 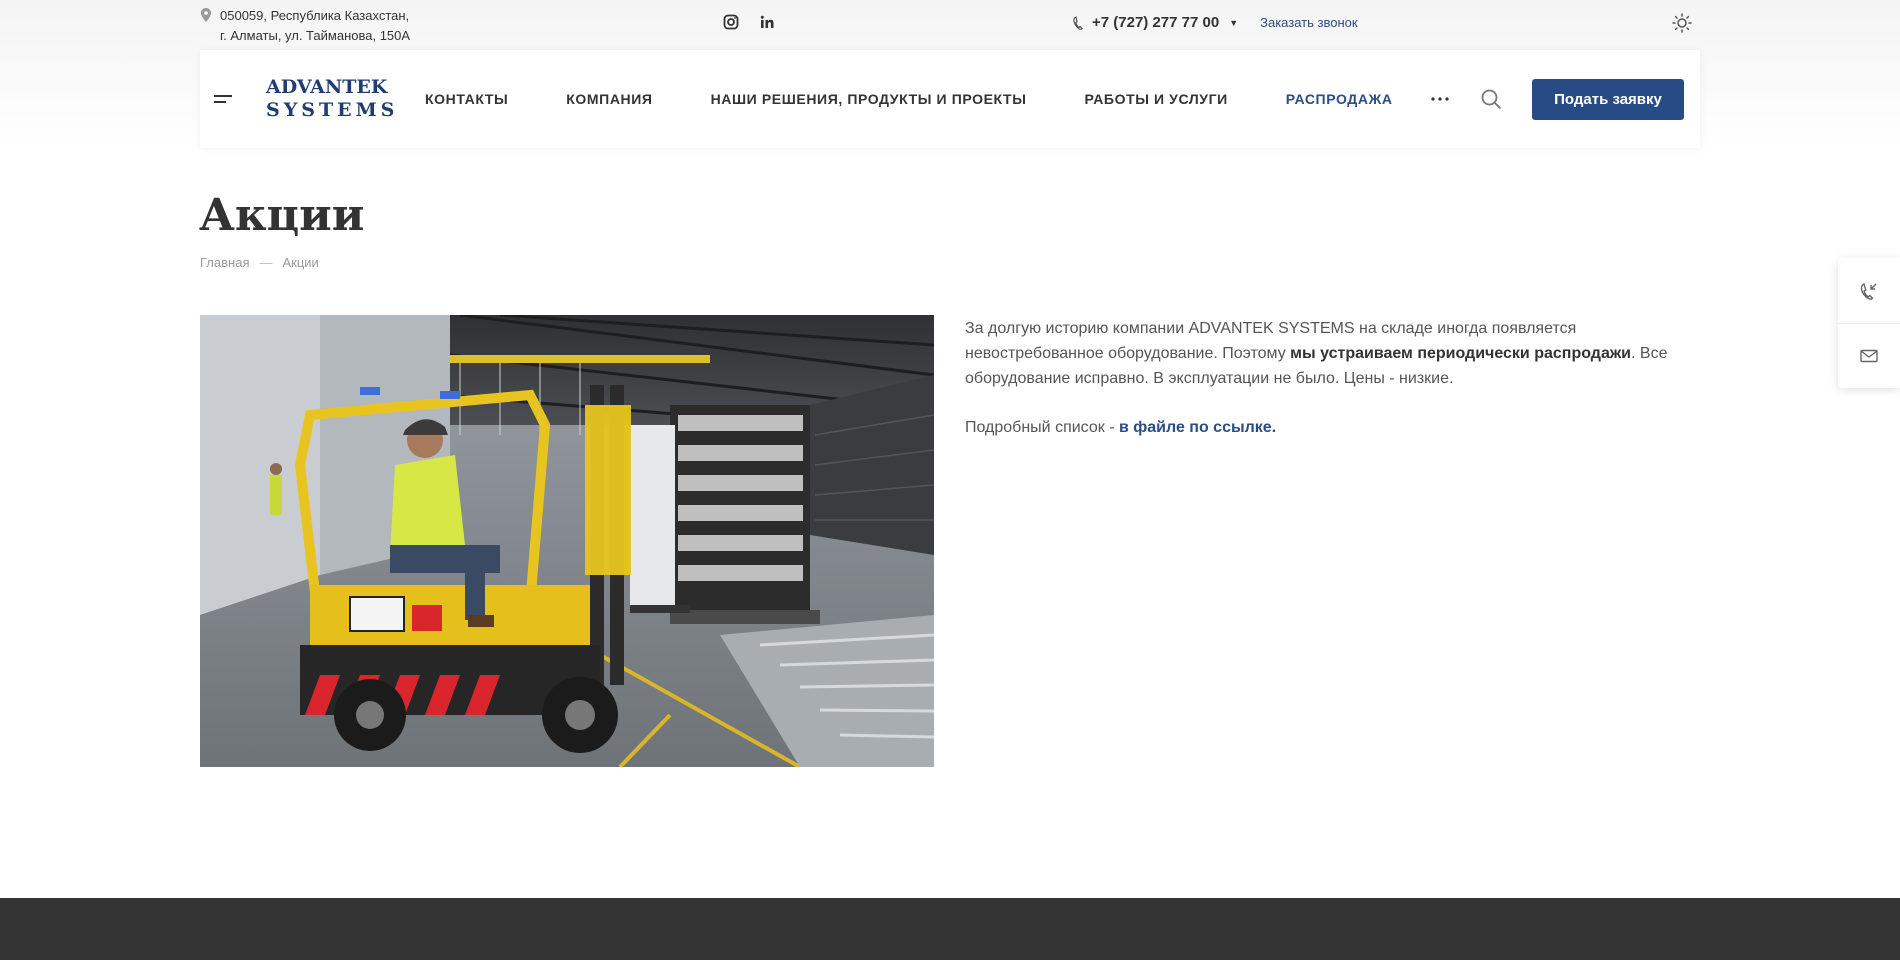 What do you see at coordinates (1682, 23) in the screenshot?
I see `sun-icon` at bounding box center [1682, 23].